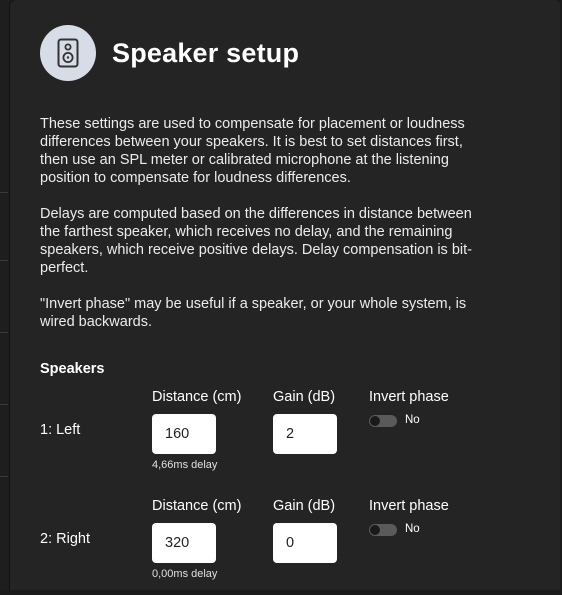 Image resolution: width=562 pixels, height=595 pixels. I want to click on page-title: Speaker setup, so click(206, 52).